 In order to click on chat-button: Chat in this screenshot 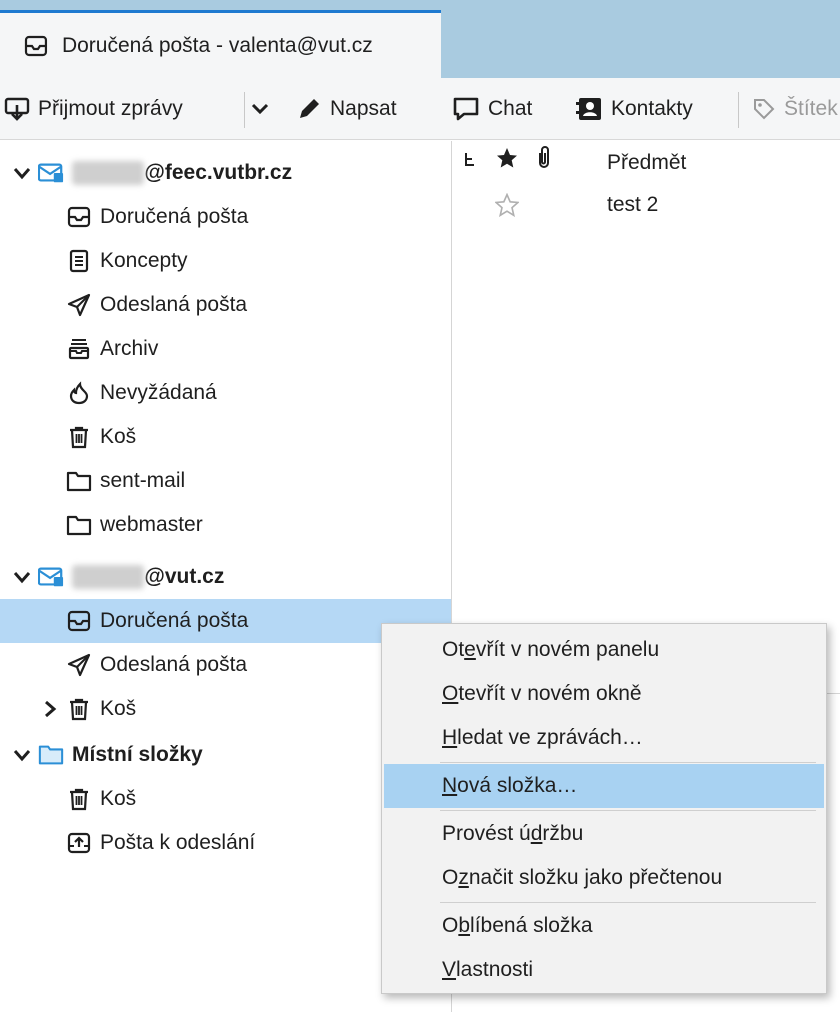, I will do `click(492, 109)`.